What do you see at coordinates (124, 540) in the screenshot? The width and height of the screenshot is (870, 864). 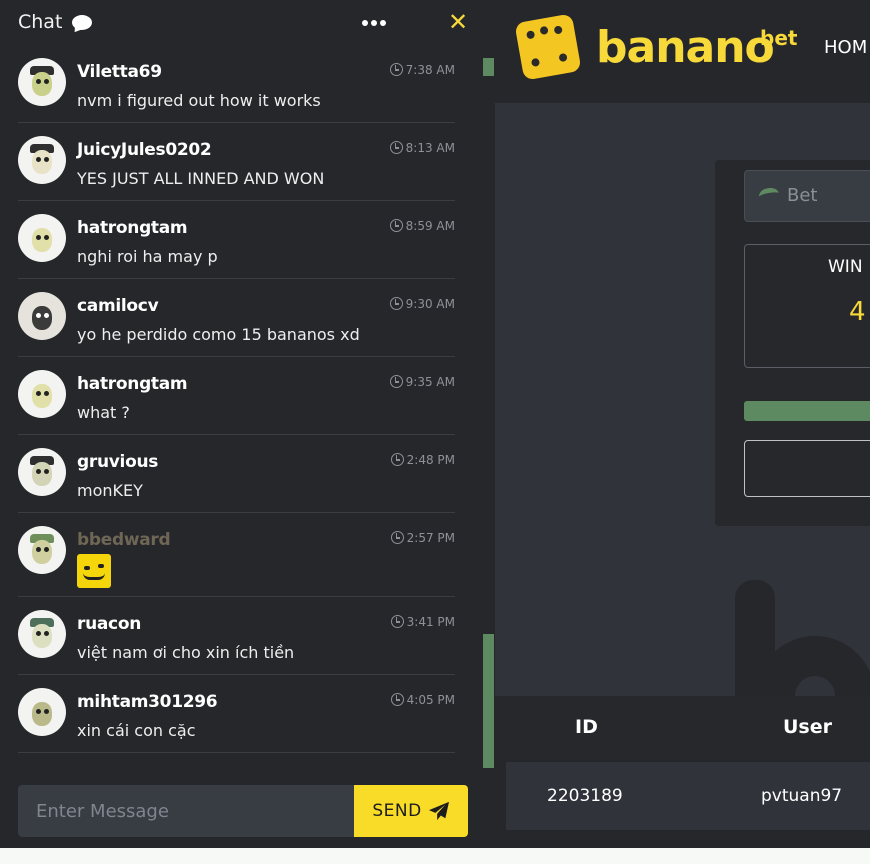 I see `username: bbedward` at bounding box center [124, 540].